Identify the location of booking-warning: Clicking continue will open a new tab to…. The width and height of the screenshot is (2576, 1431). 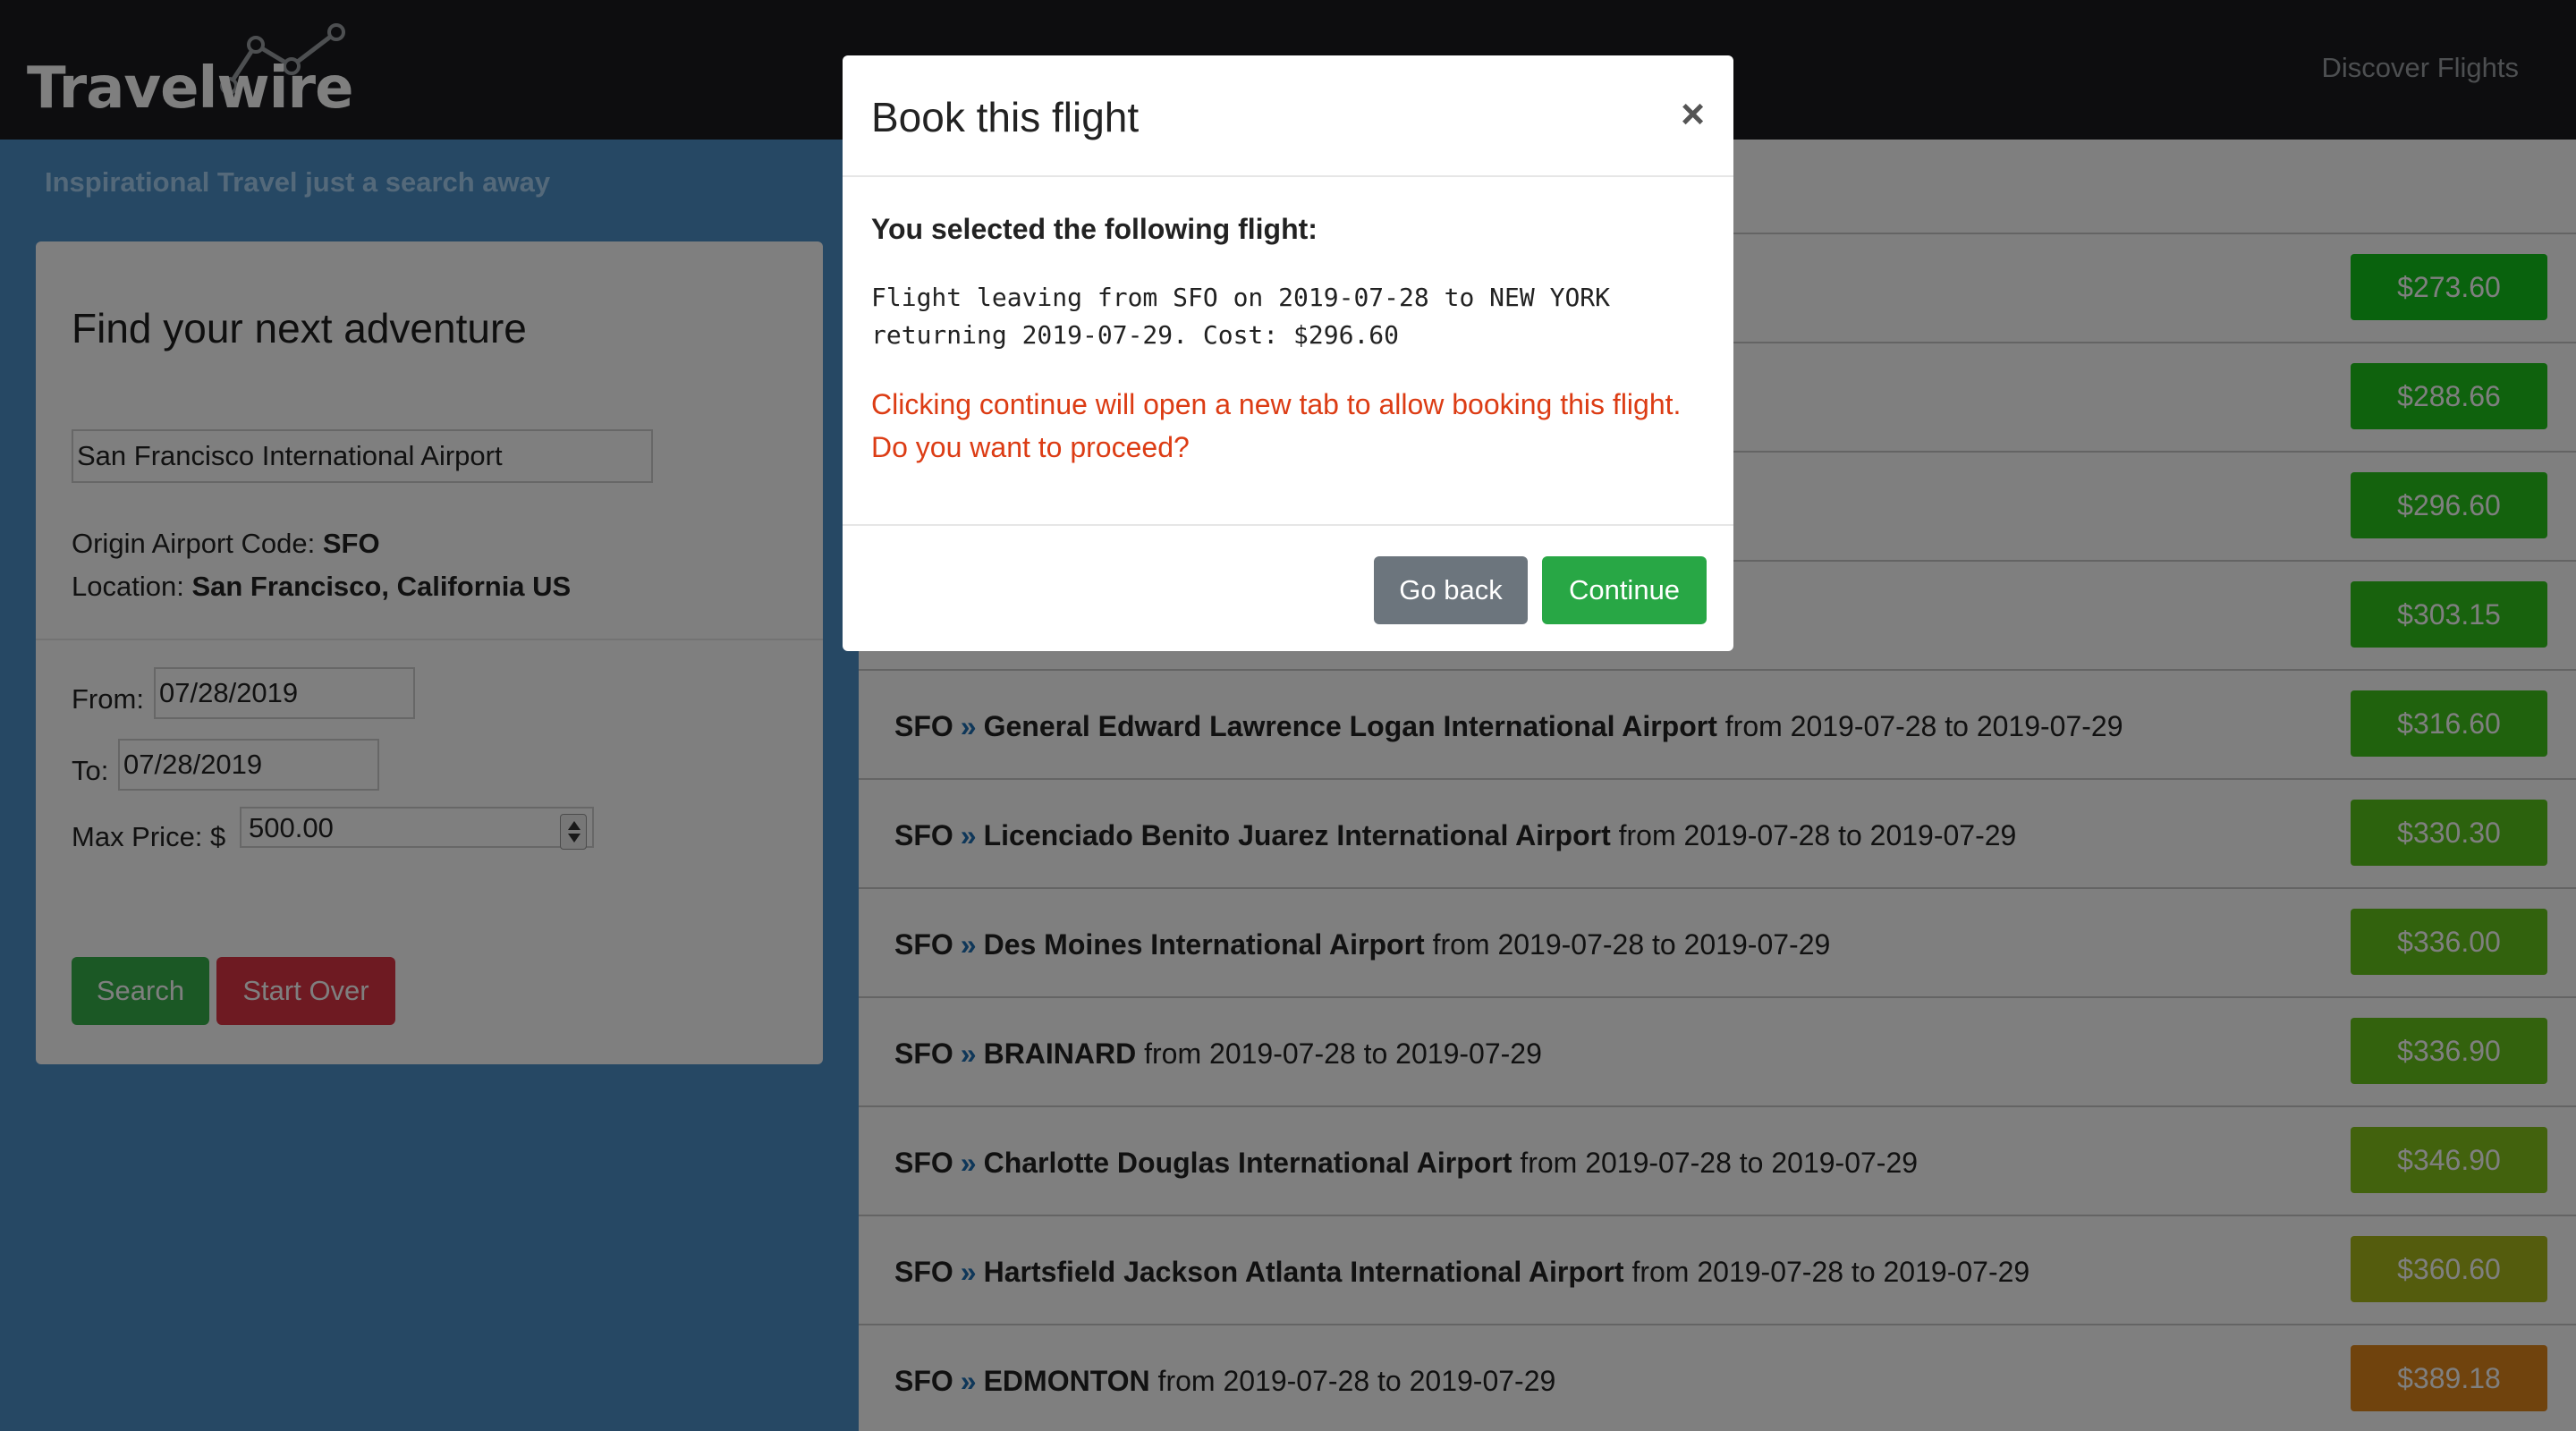
(1276, 426).